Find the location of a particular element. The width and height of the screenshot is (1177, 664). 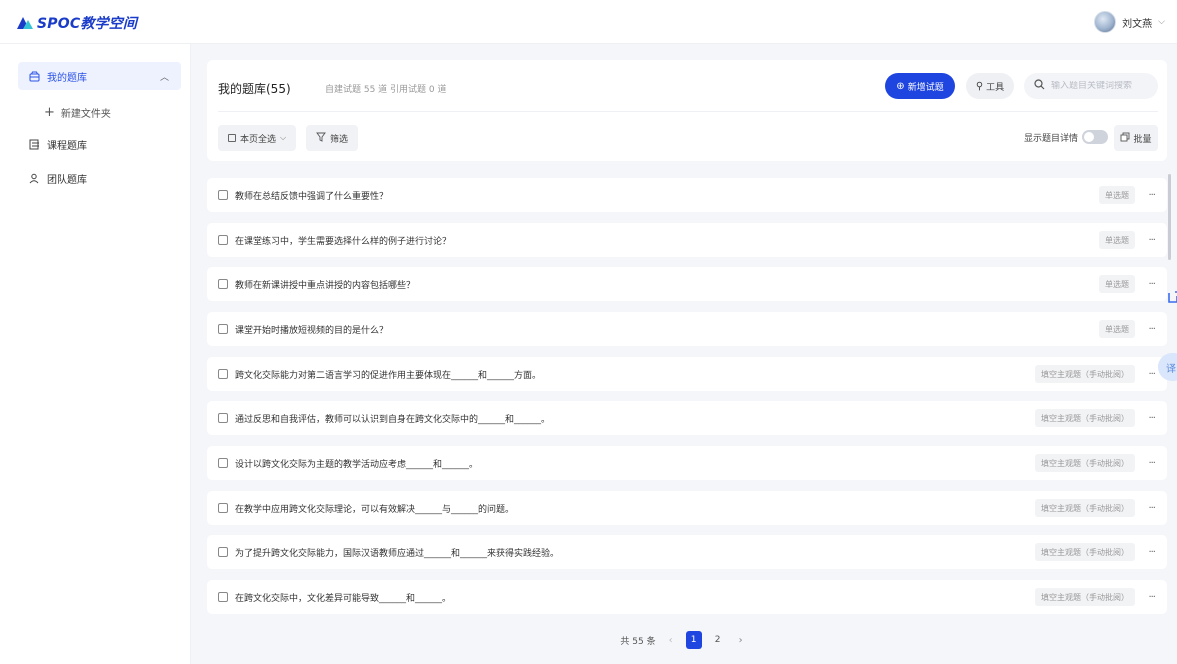

search-icon is located at coordinates (1039, 86).